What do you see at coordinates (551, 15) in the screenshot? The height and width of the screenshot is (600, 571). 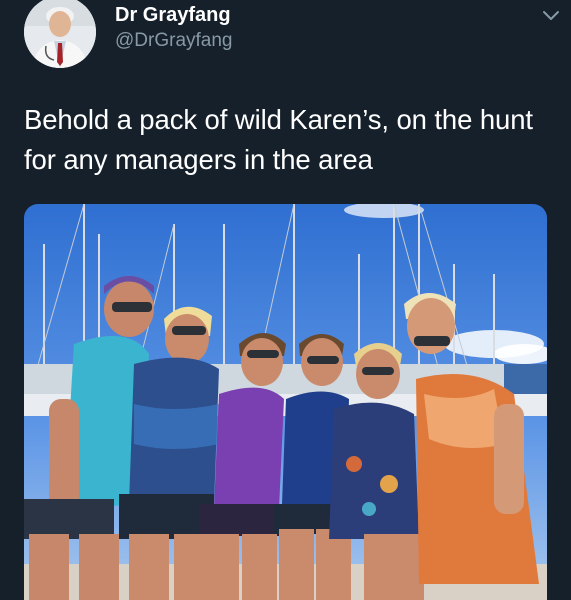 I see `chevron-down-icon` at bounding box center [551, 15].